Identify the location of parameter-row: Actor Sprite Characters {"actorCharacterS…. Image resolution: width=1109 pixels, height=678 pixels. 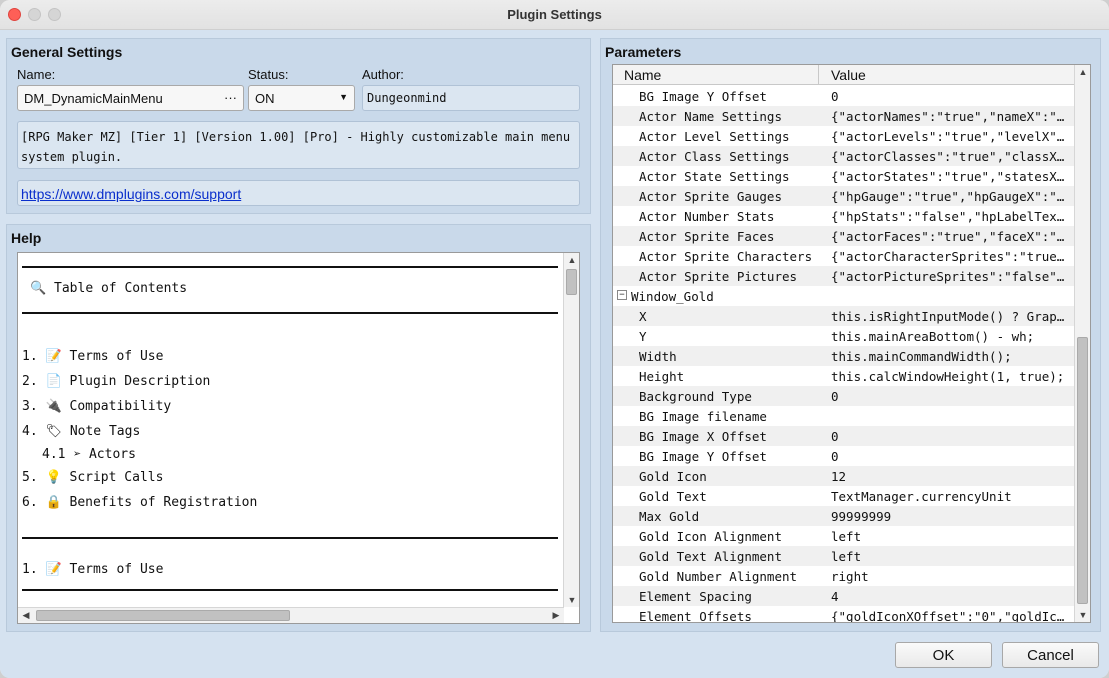
(844, 256).